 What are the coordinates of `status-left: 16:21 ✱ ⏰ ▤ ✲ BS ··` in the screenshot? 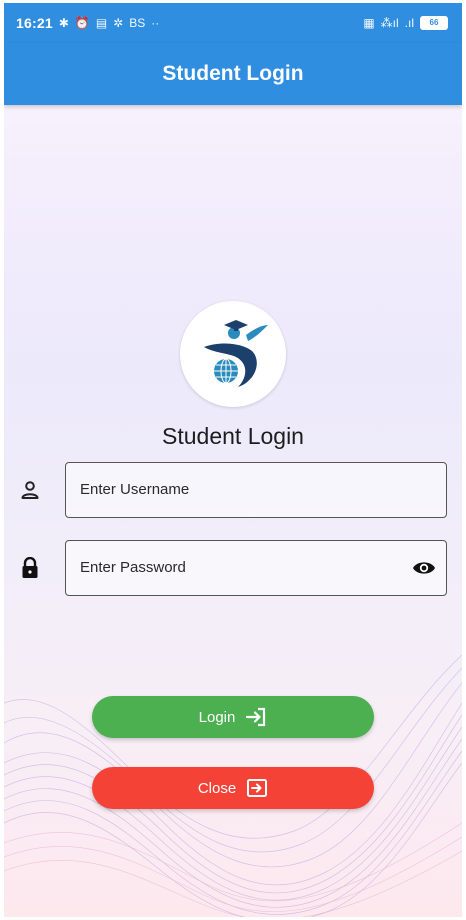 It's located at (81, 23).